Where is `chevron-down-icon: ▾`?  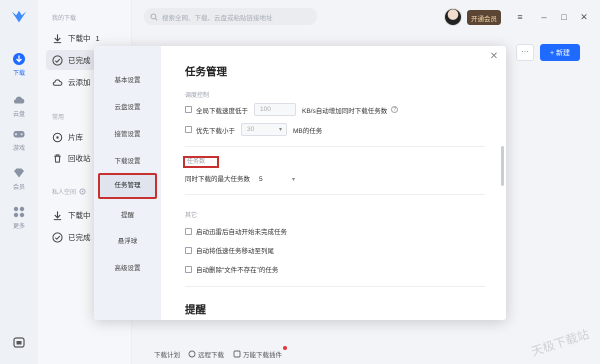
chevron-down-icon: ▾ is located at coordinates (293, 179).